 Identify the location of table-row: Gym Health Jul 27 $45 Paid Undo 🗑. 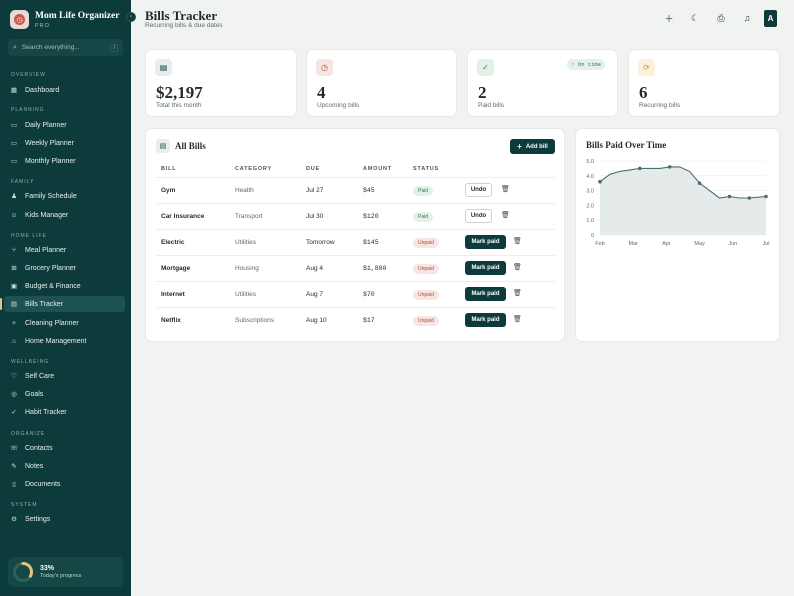
(355, 190).